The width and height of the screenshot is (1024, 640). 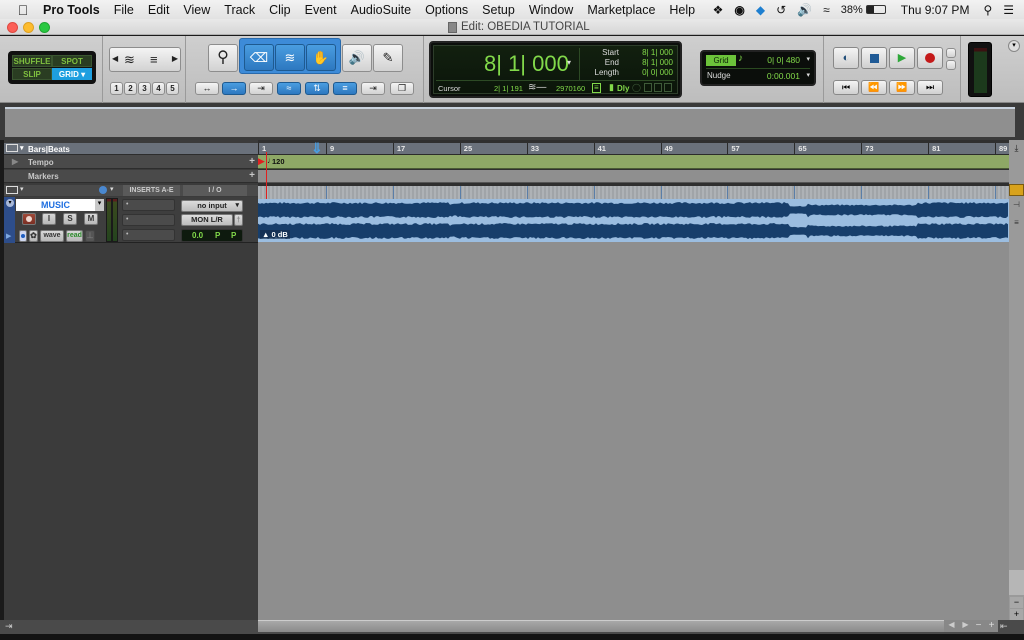 What do you see at coordinates (124, 10) in the screenshot?
I see `menu-file: File` at bounding box center [124, 10].